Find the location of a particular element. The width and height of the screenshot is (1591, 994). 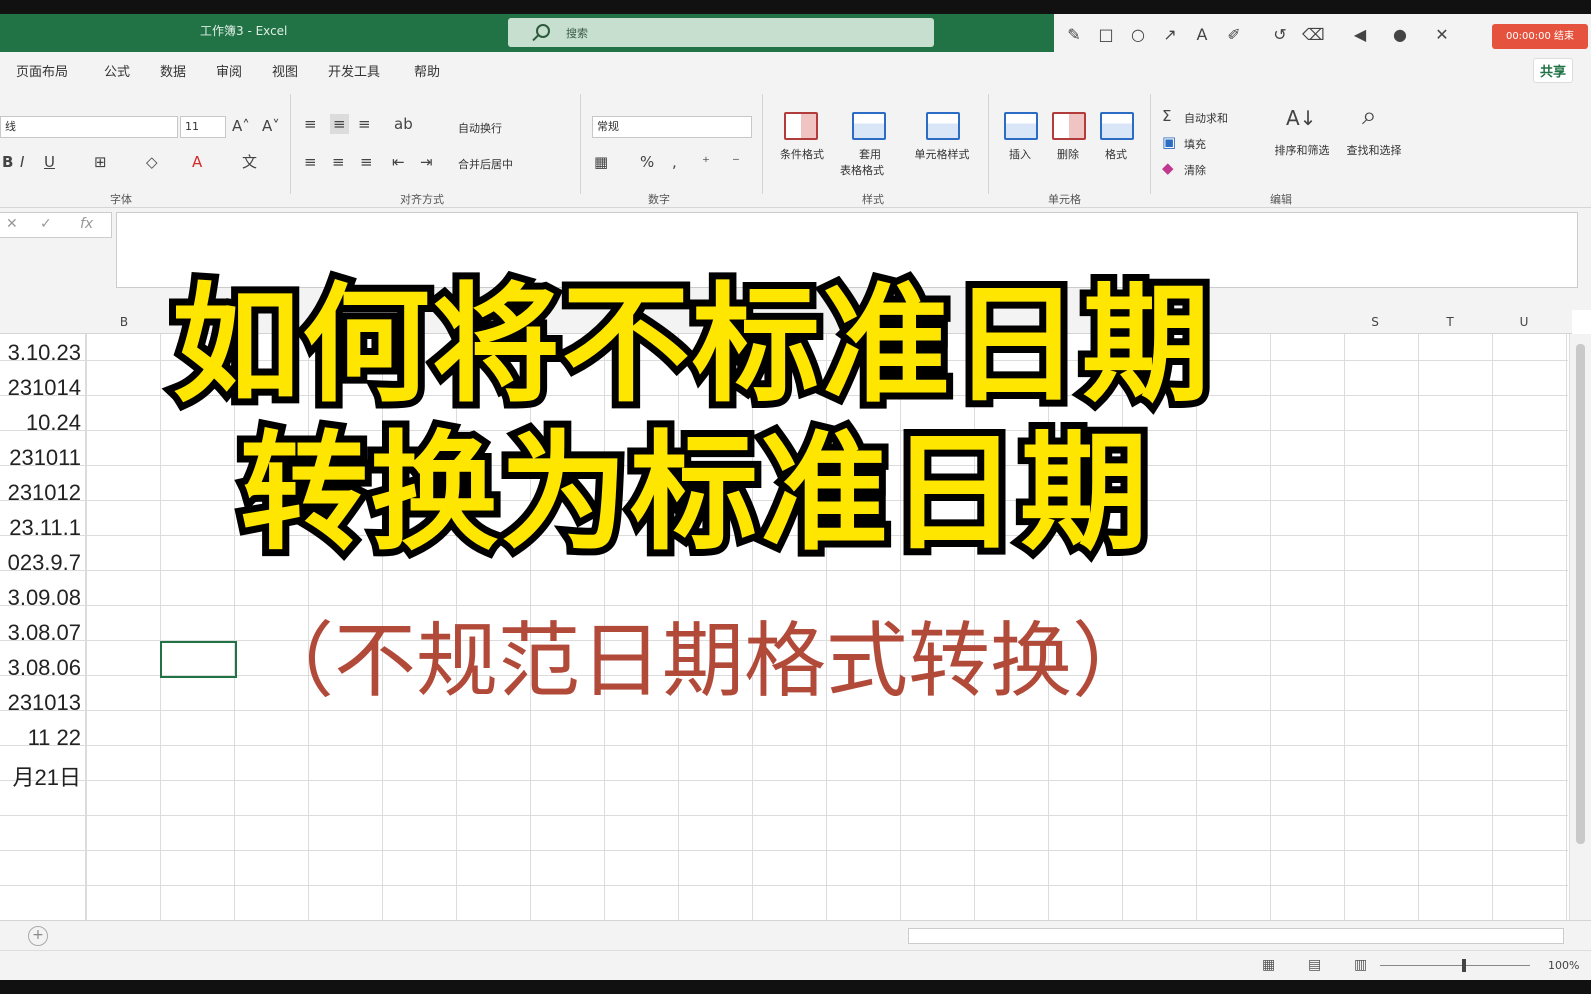

table-format-line2: 表格格式 is located at coordinates (862, 171).